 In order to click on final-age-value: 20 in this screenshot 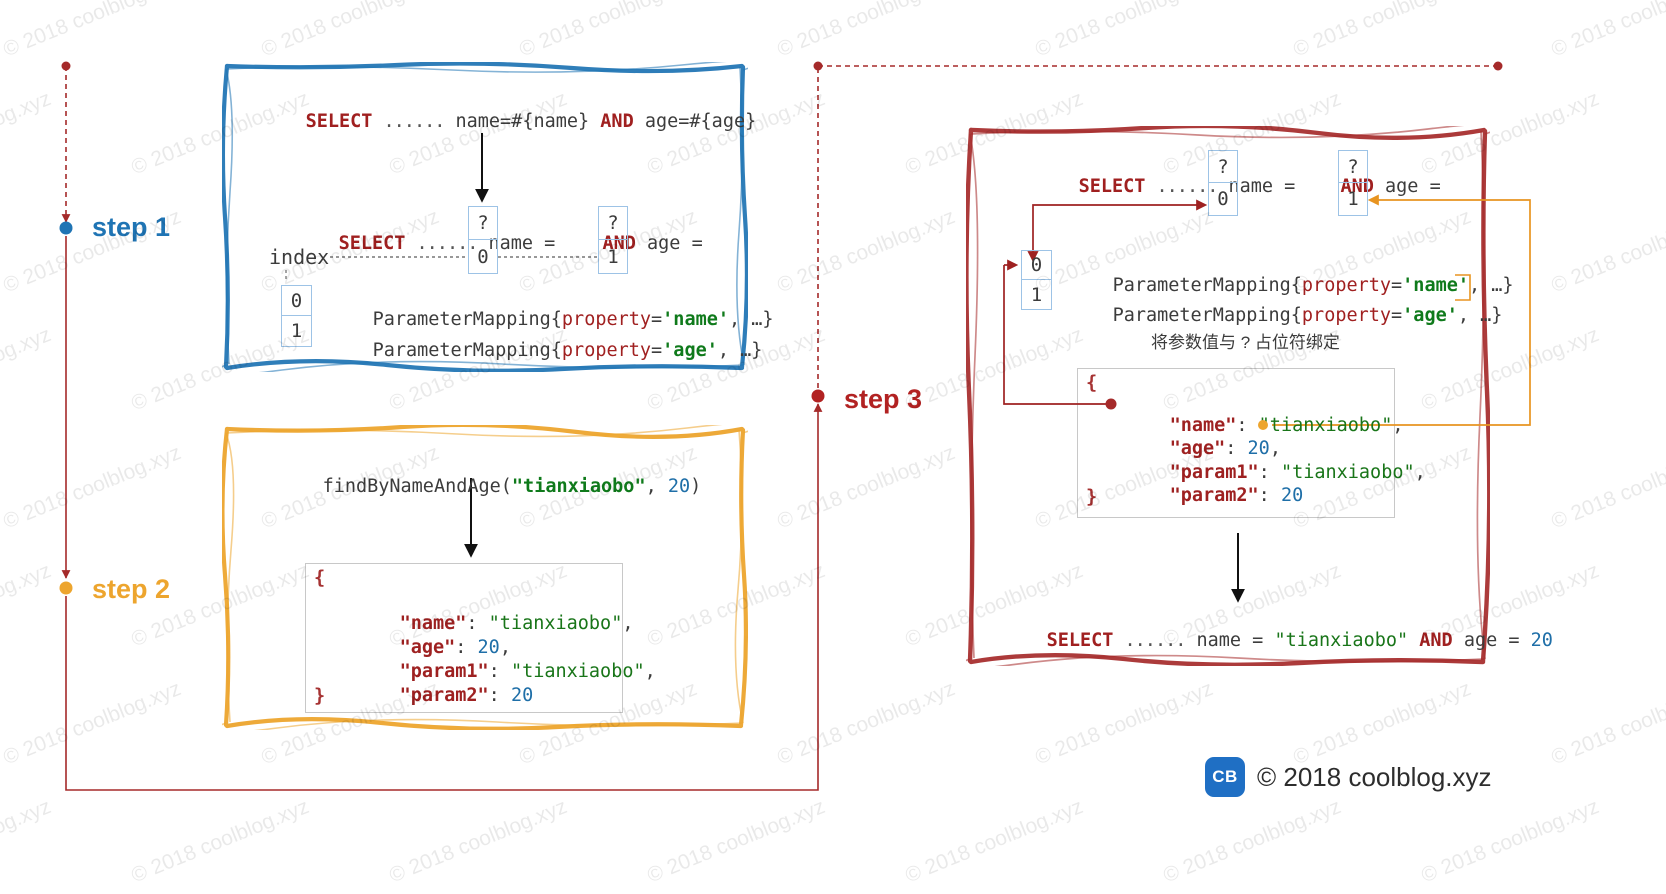, I will do `click(1541, 640)`.